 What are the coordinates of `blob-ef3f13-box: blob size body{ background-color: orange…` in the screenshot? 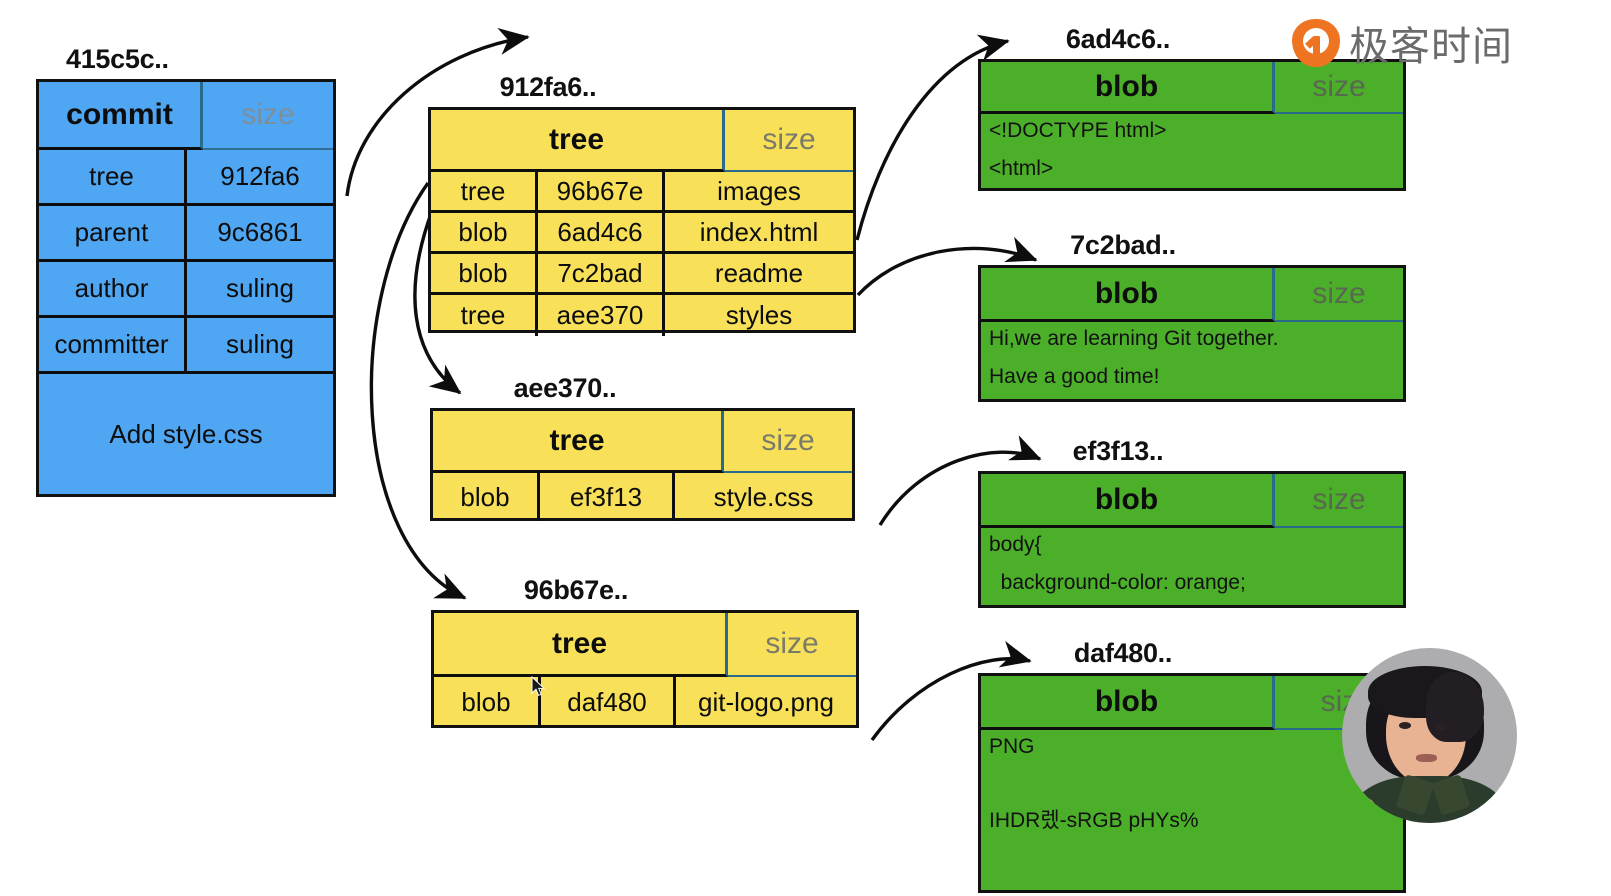 It's located at (1192, 539).